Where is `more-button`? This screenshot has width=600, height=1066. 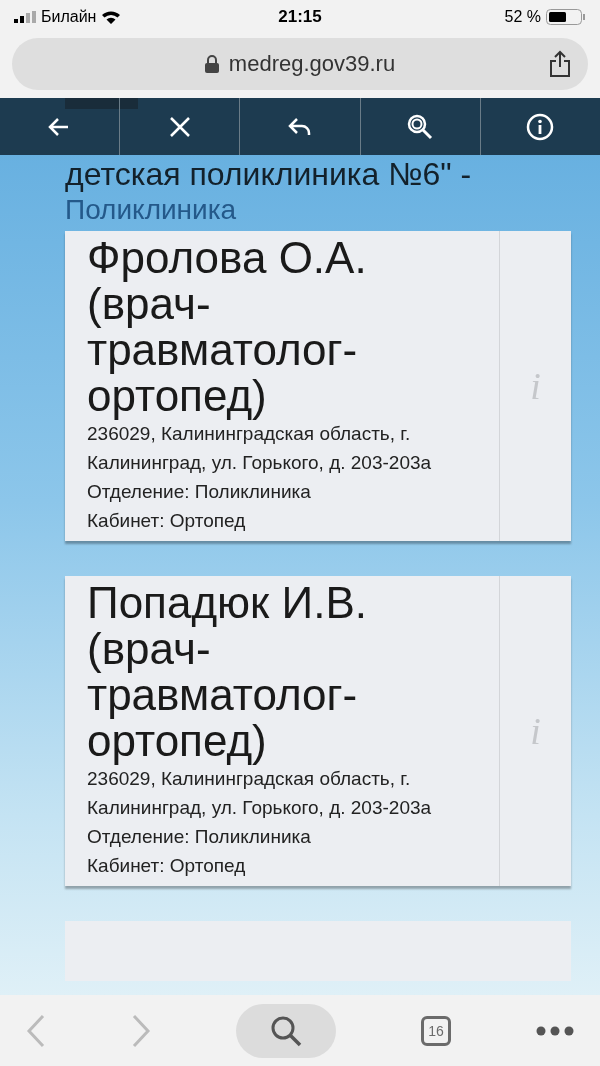 more-button is located at coordinates (555, 1030).